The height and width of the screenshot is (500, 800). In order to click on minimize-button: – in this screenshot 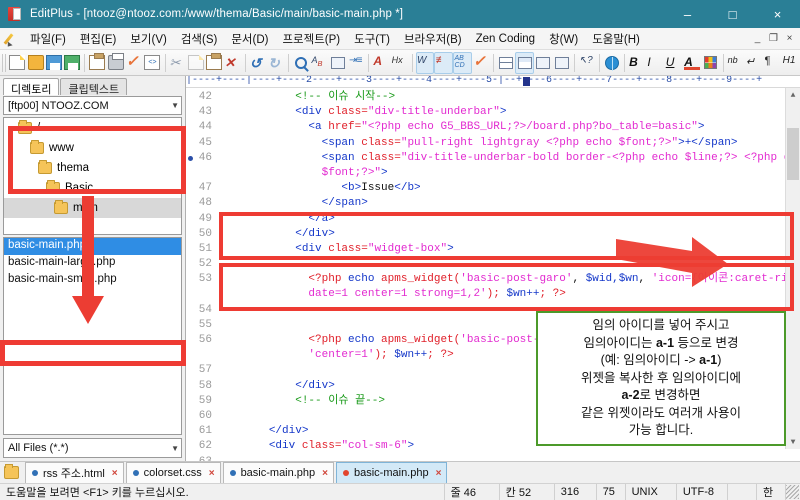, I will do `click(687, 14)`.